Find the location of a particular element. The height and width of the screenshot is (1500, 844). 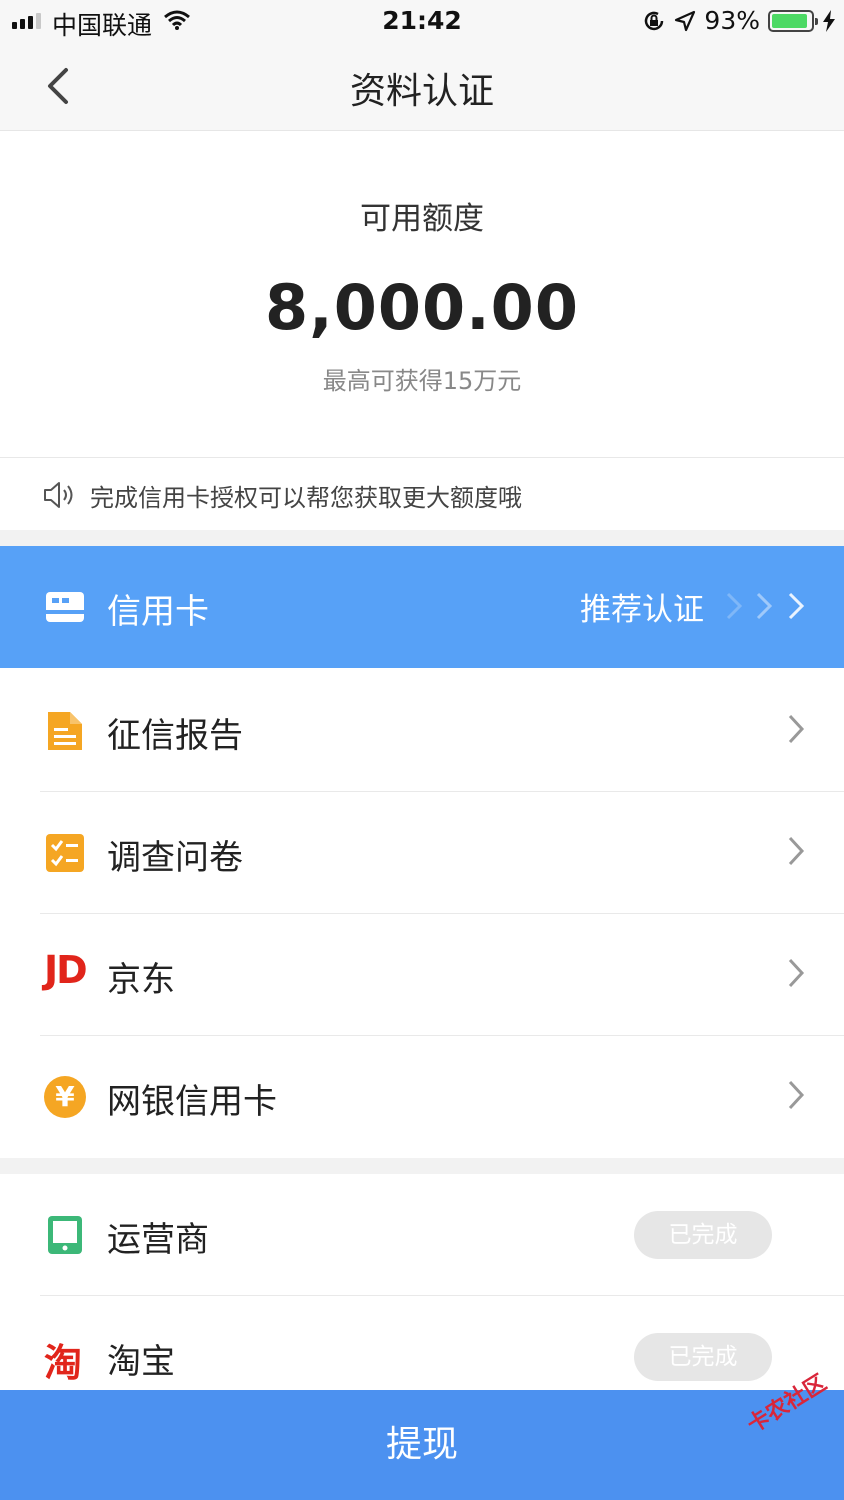

rotation-lock-icon is located at coordinates (654, 20).